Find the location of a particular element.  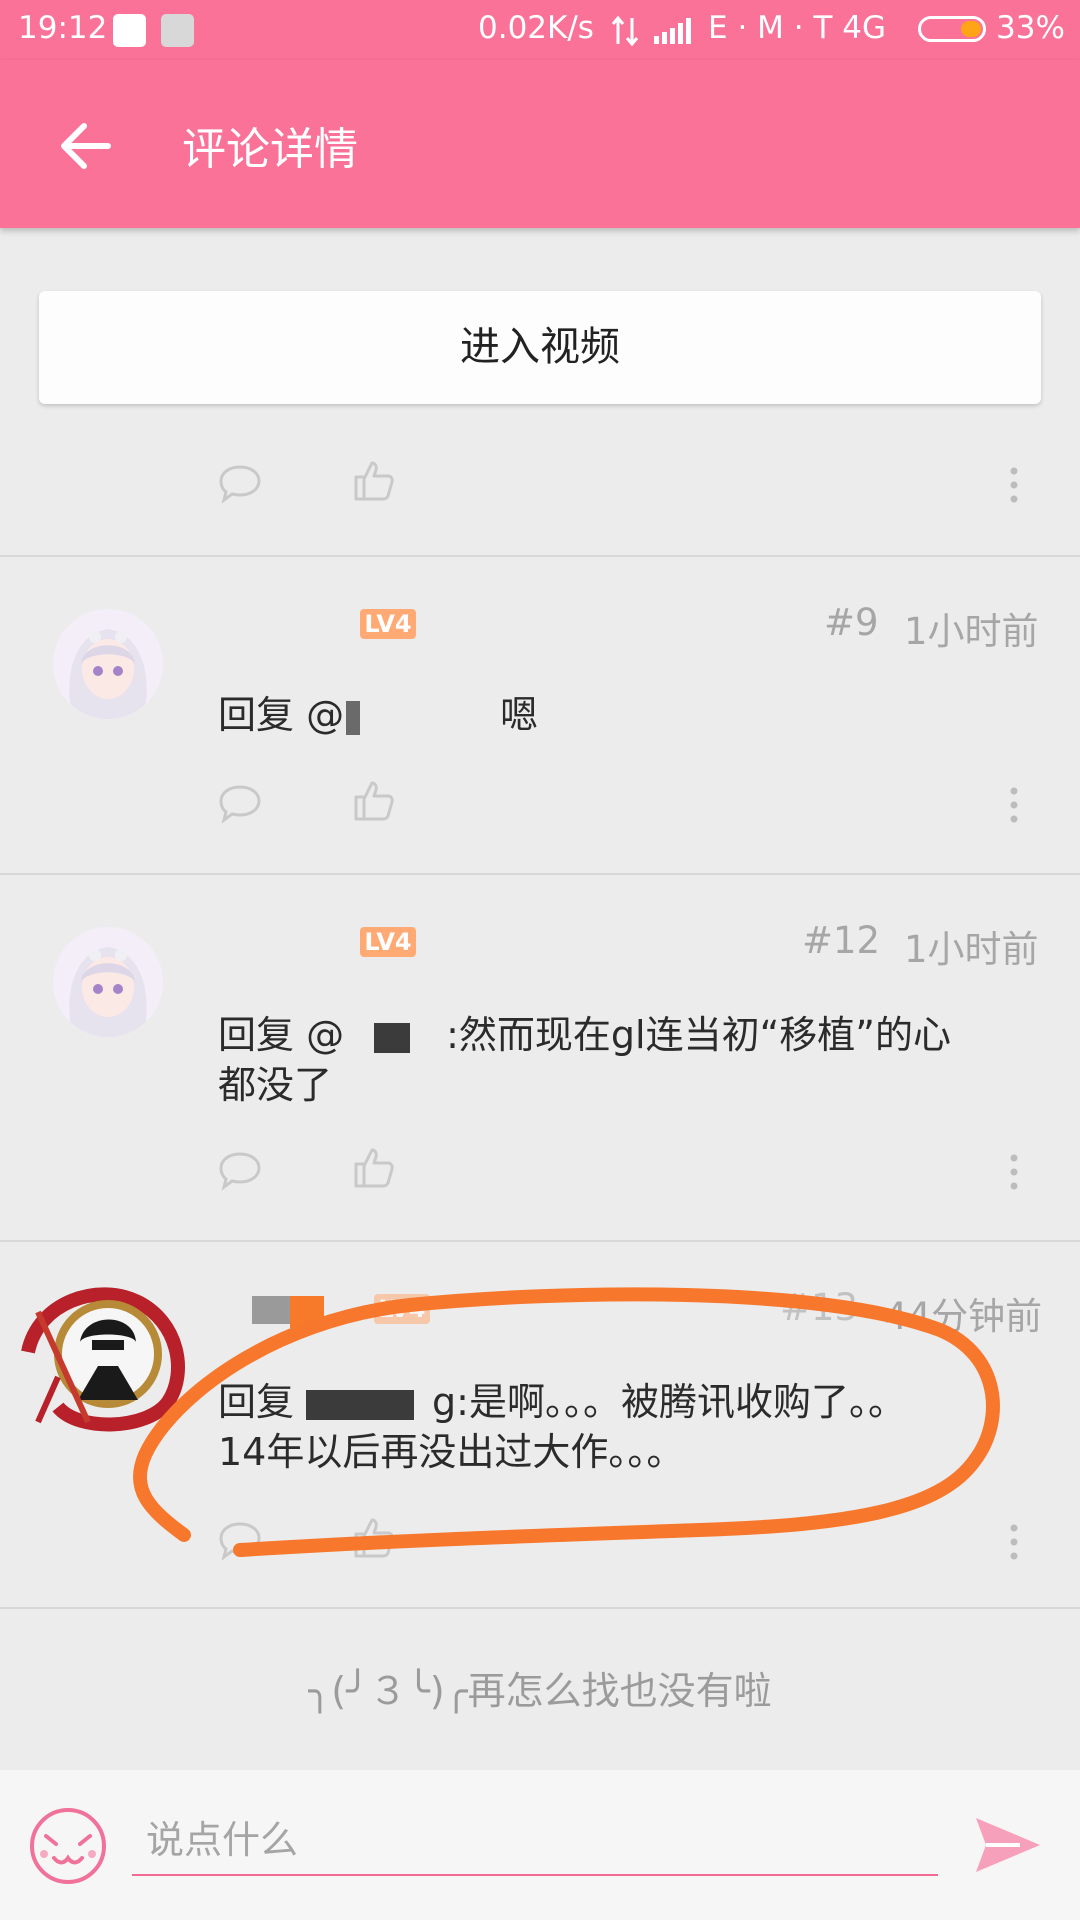

notification-list-icon is located at coordinates (177, 30).